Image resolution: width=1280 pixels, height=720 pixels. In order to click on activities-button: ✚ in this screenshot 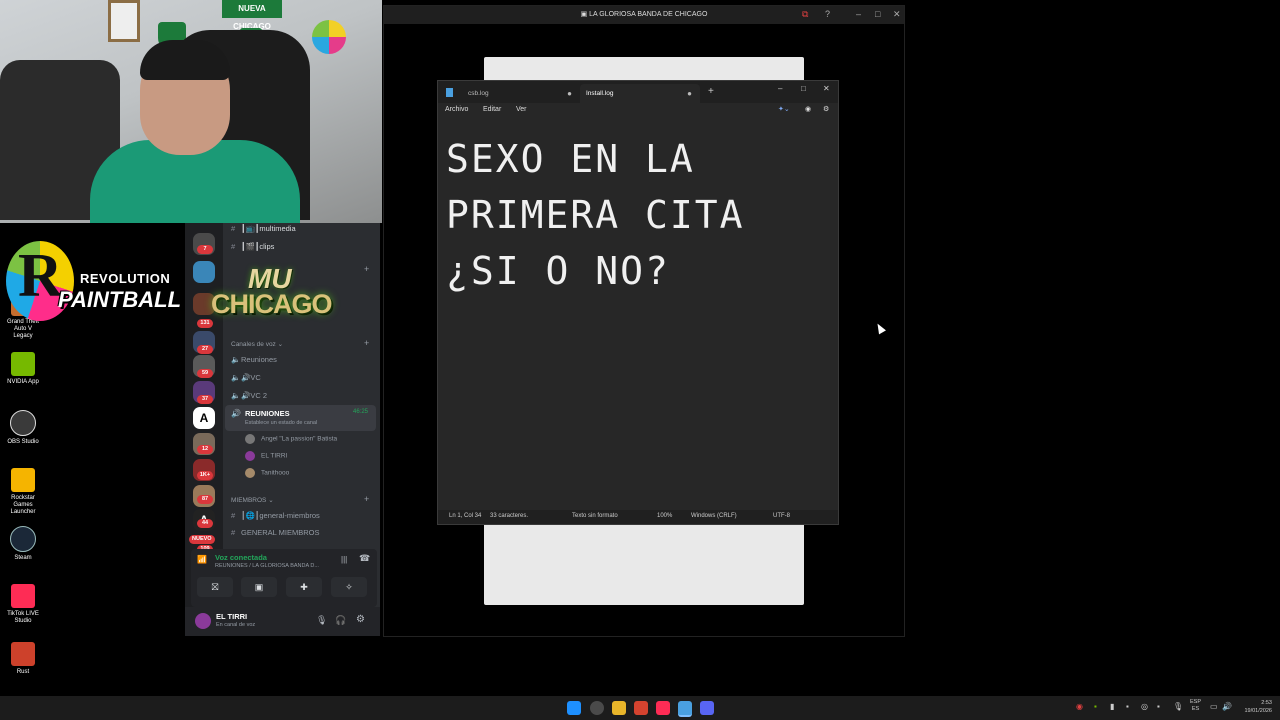, I will do `click(304, 587)`.